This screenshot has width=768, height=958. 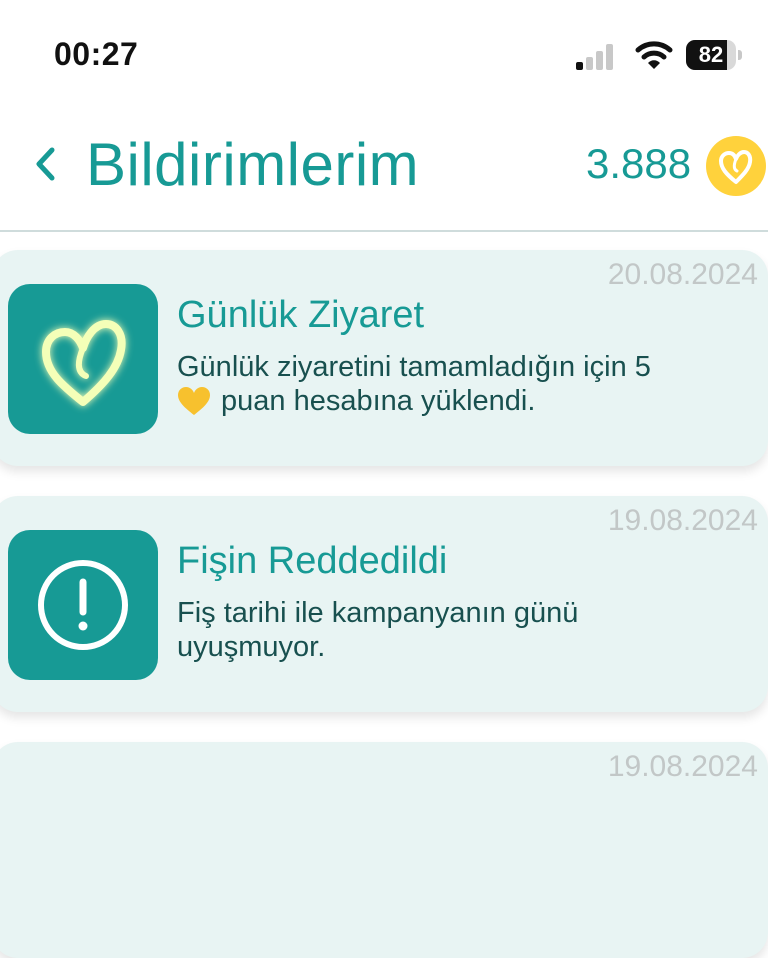 I want to click on status-time: 00:27, so click(x=96, y=54).